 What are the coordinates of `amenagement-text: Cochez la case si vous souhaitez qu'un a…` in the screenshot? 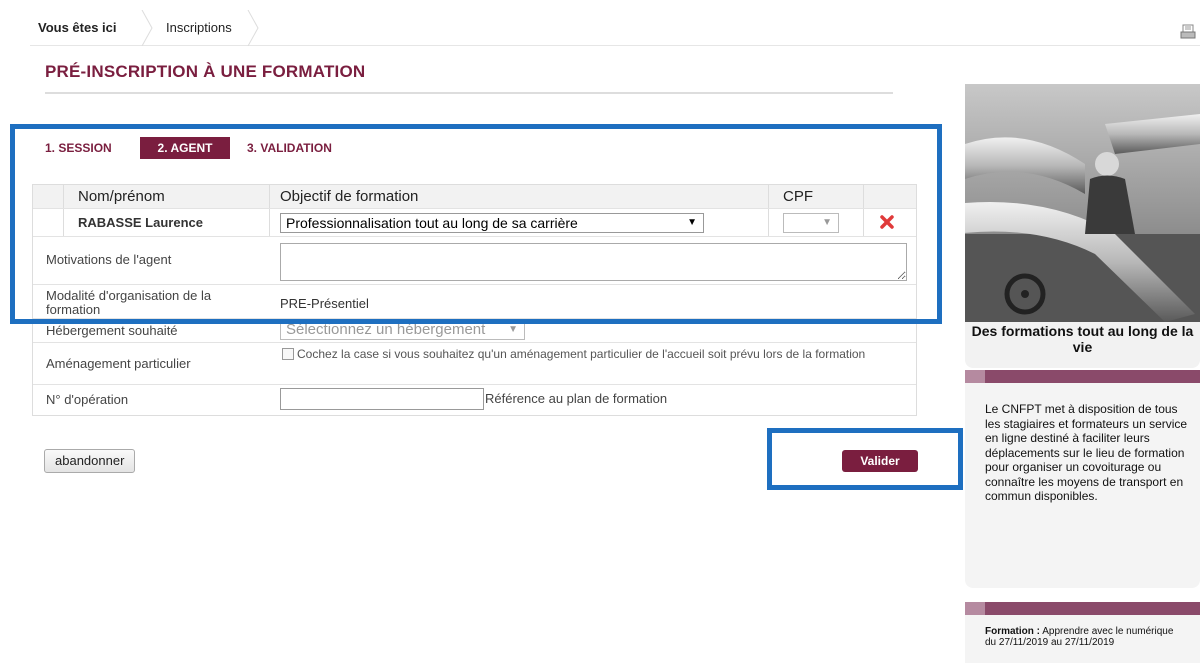 It's located at (581, 354).